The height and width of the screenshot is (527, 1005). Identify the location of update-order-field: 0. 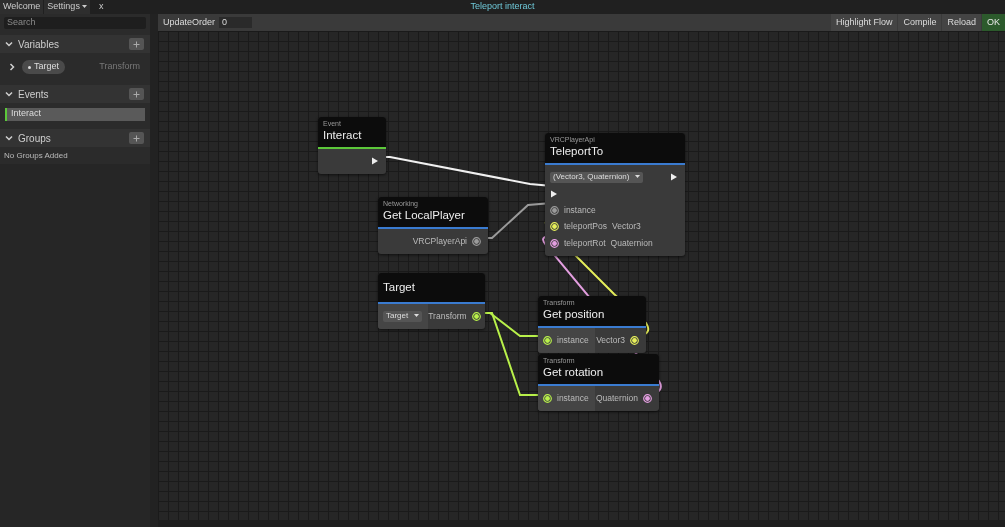
(236, 22).